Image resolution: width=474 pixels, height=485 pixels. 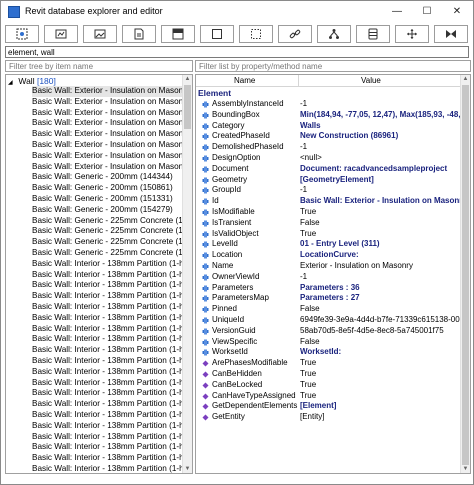 What do you see at coordinates (328, 352) in the screenshot?
I see `property-row: WorksetId WorksetId:` at bounding box center [328, 352].